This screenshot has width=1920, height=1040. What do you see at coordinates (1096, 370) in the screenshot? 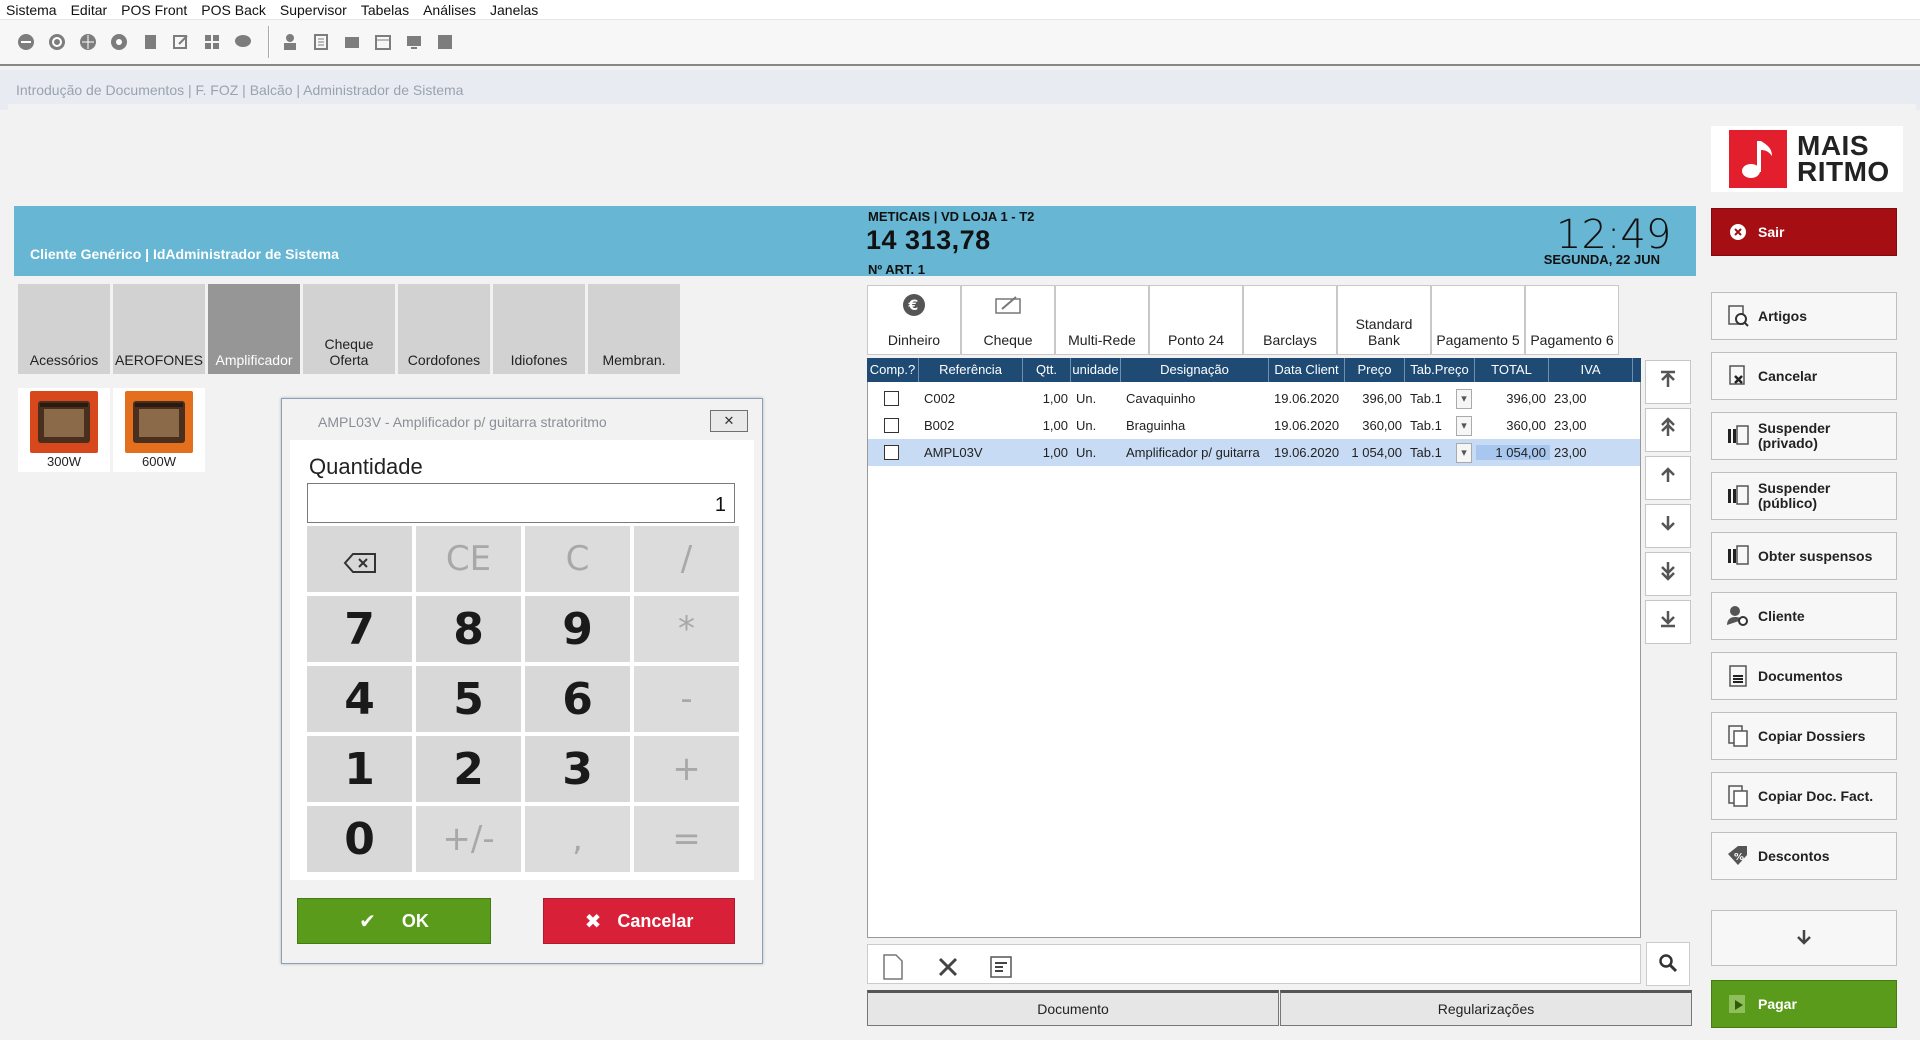
I see `column-header-3: unidade` at bounding box center [1096, 370].